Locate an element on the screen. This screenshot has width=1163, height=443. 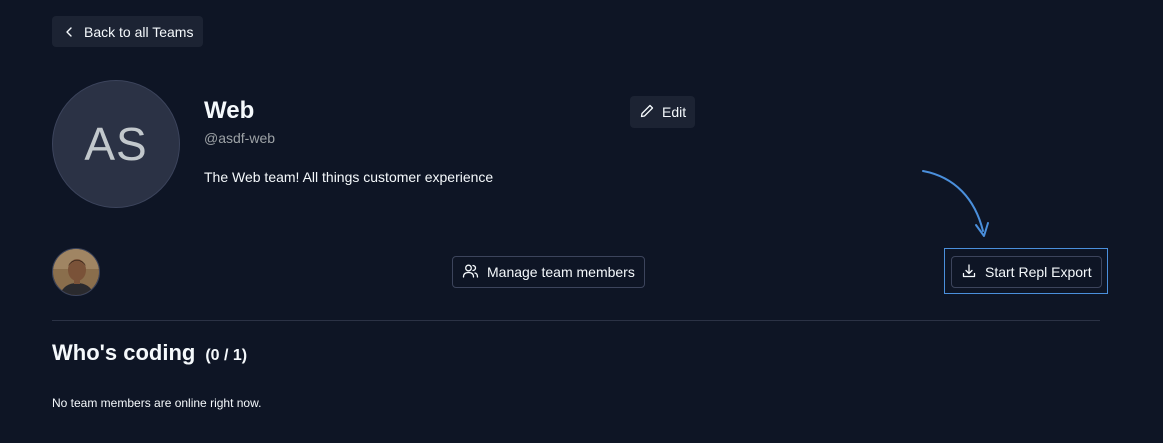
pencil-icon is located at coordinates (647, 112).